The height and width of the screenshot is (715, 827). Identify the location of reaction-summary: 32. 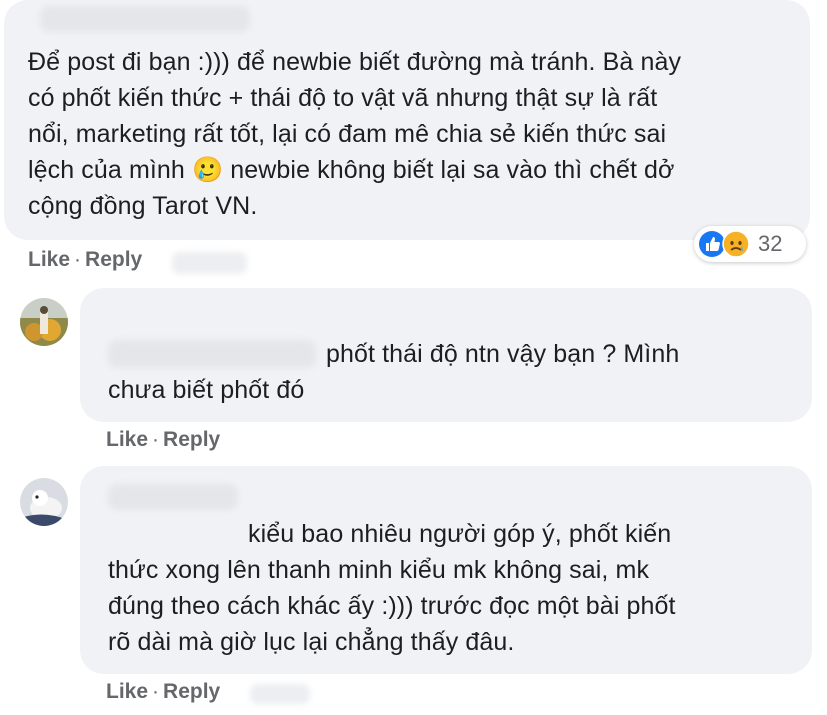
(750, 244).